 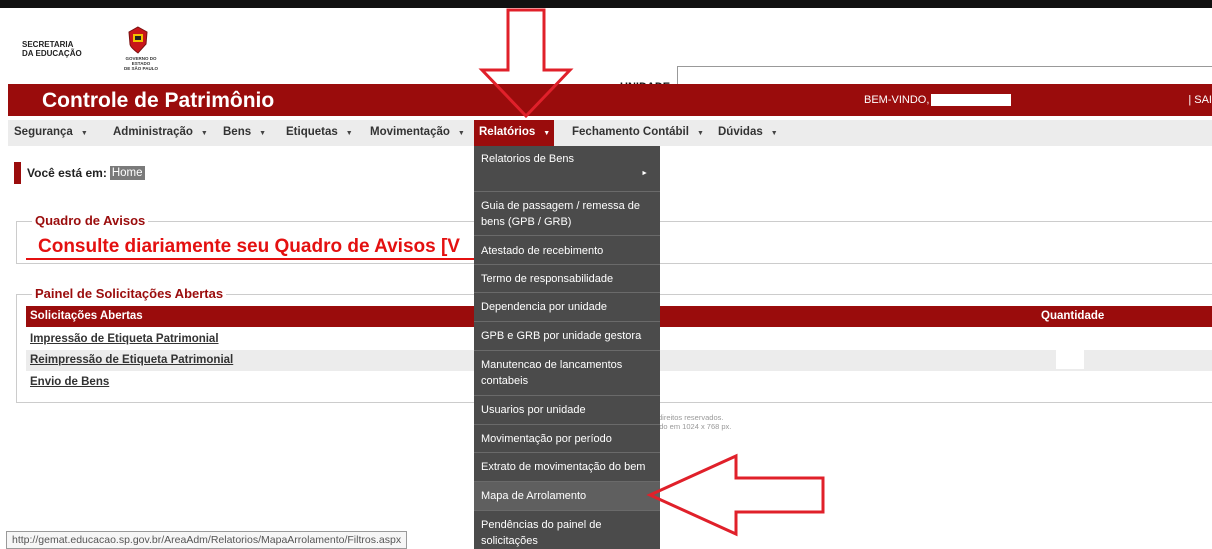 I want to click on welcome-text: BEM-VINDO,, so click(x=896, y=100).